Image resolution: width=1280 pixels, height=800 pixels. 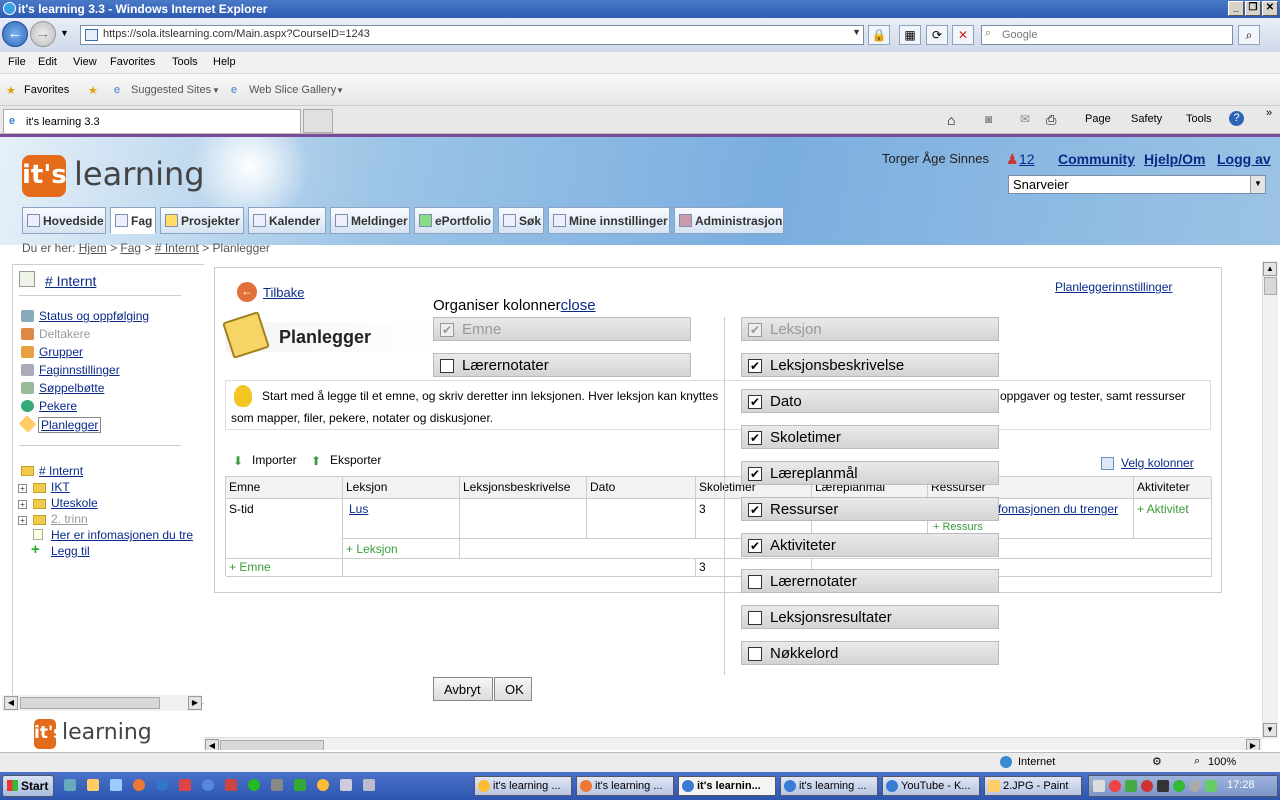 What do you see at coordinates (318, 121) in the screenshot?
I see `new-tab-button` at bounding box center [318, 121].